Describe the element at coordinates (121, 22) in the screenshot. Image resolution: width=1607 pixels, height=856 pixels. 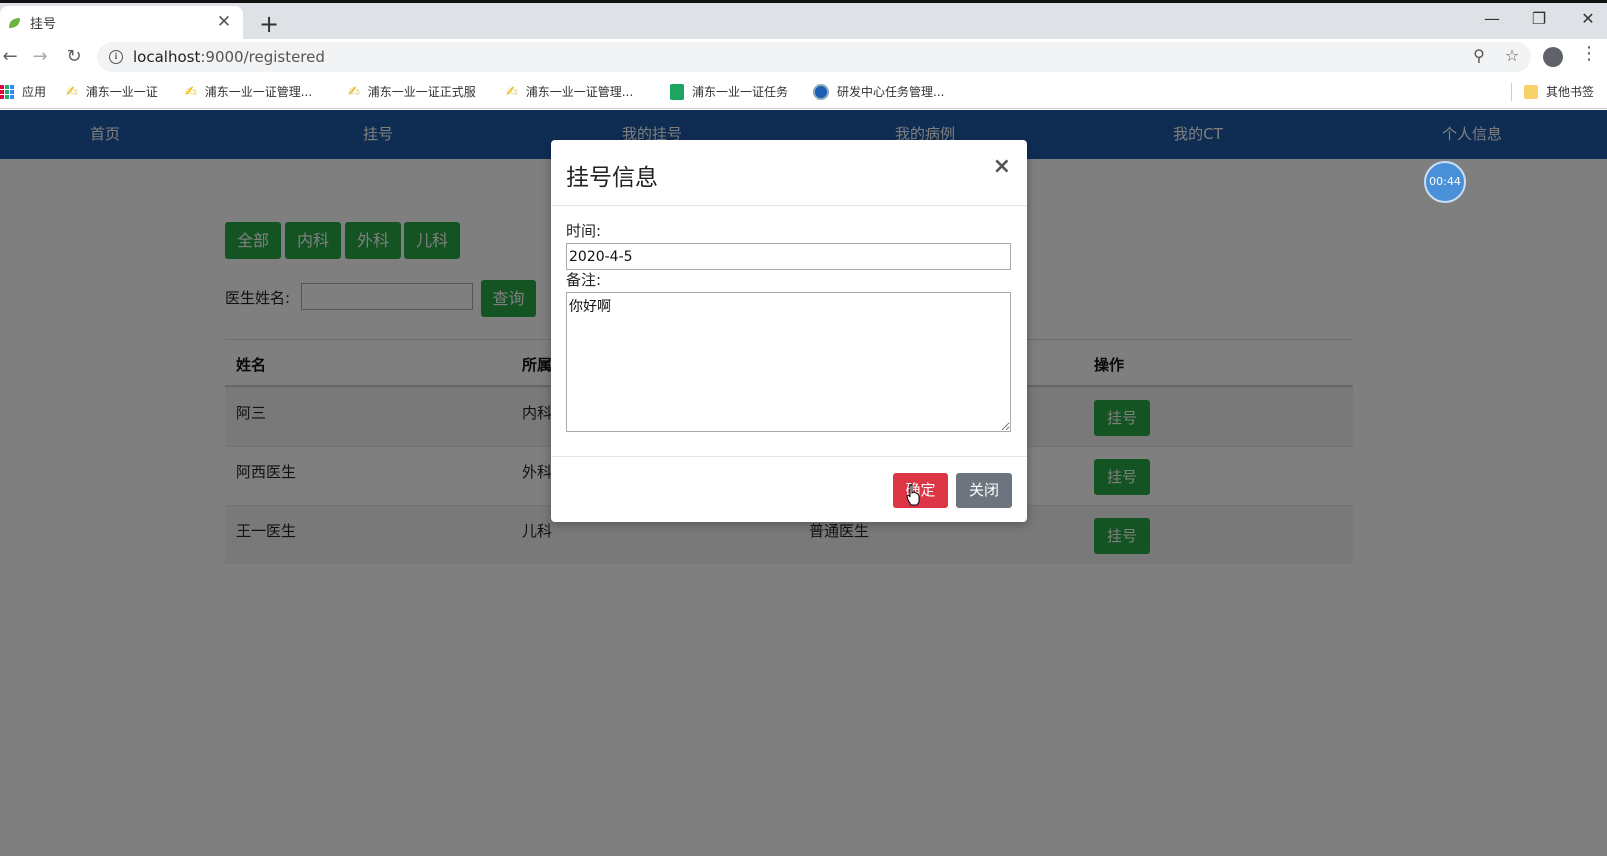
I see `browser-tab: 挂号 ✕` at that location.